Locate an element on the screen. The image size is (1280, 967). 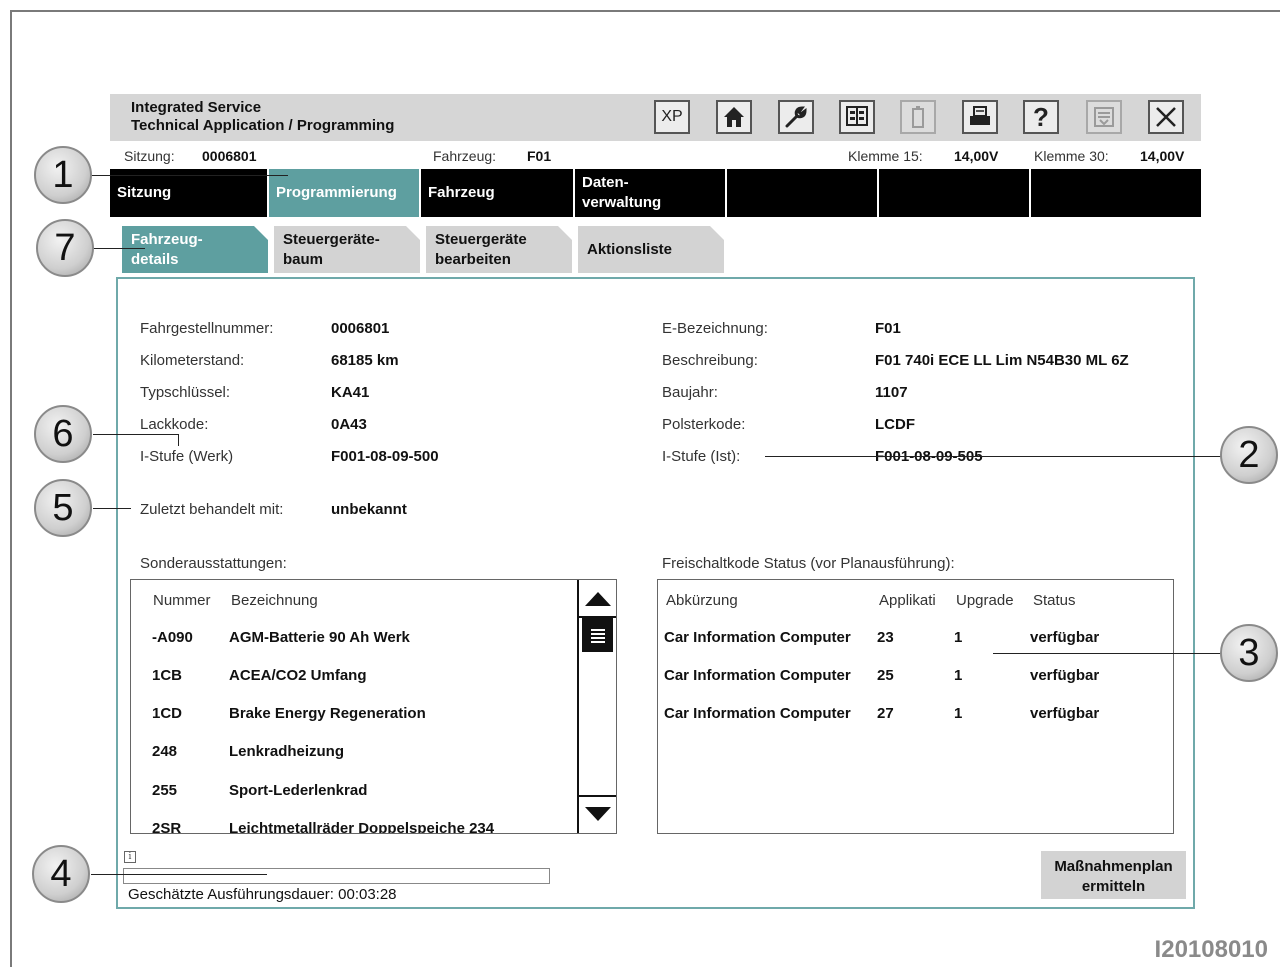
option-number: 1CD is located at coordinates (167, 713).